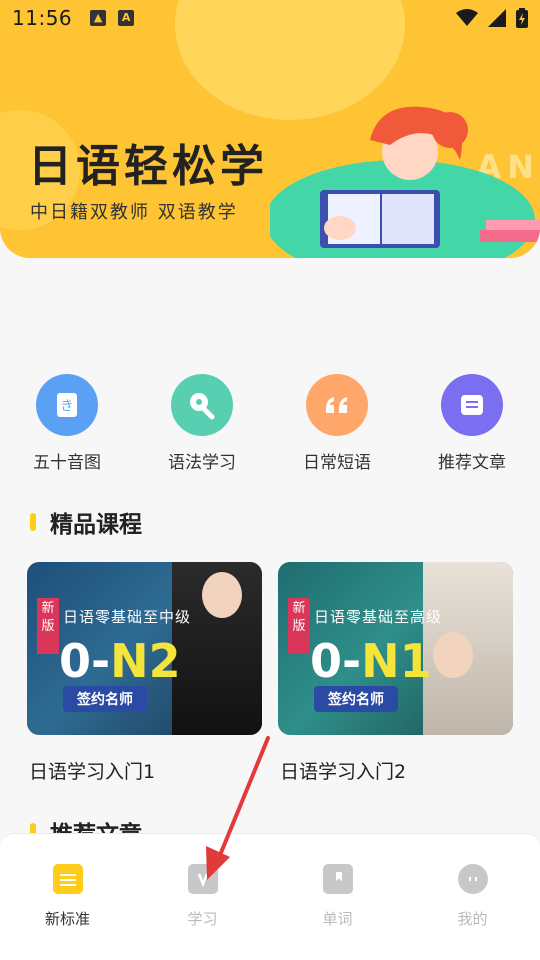 The height and width of the screenshot is (960, 540). I want to click on quick-link-label: 日常短语, so click(337, 463).